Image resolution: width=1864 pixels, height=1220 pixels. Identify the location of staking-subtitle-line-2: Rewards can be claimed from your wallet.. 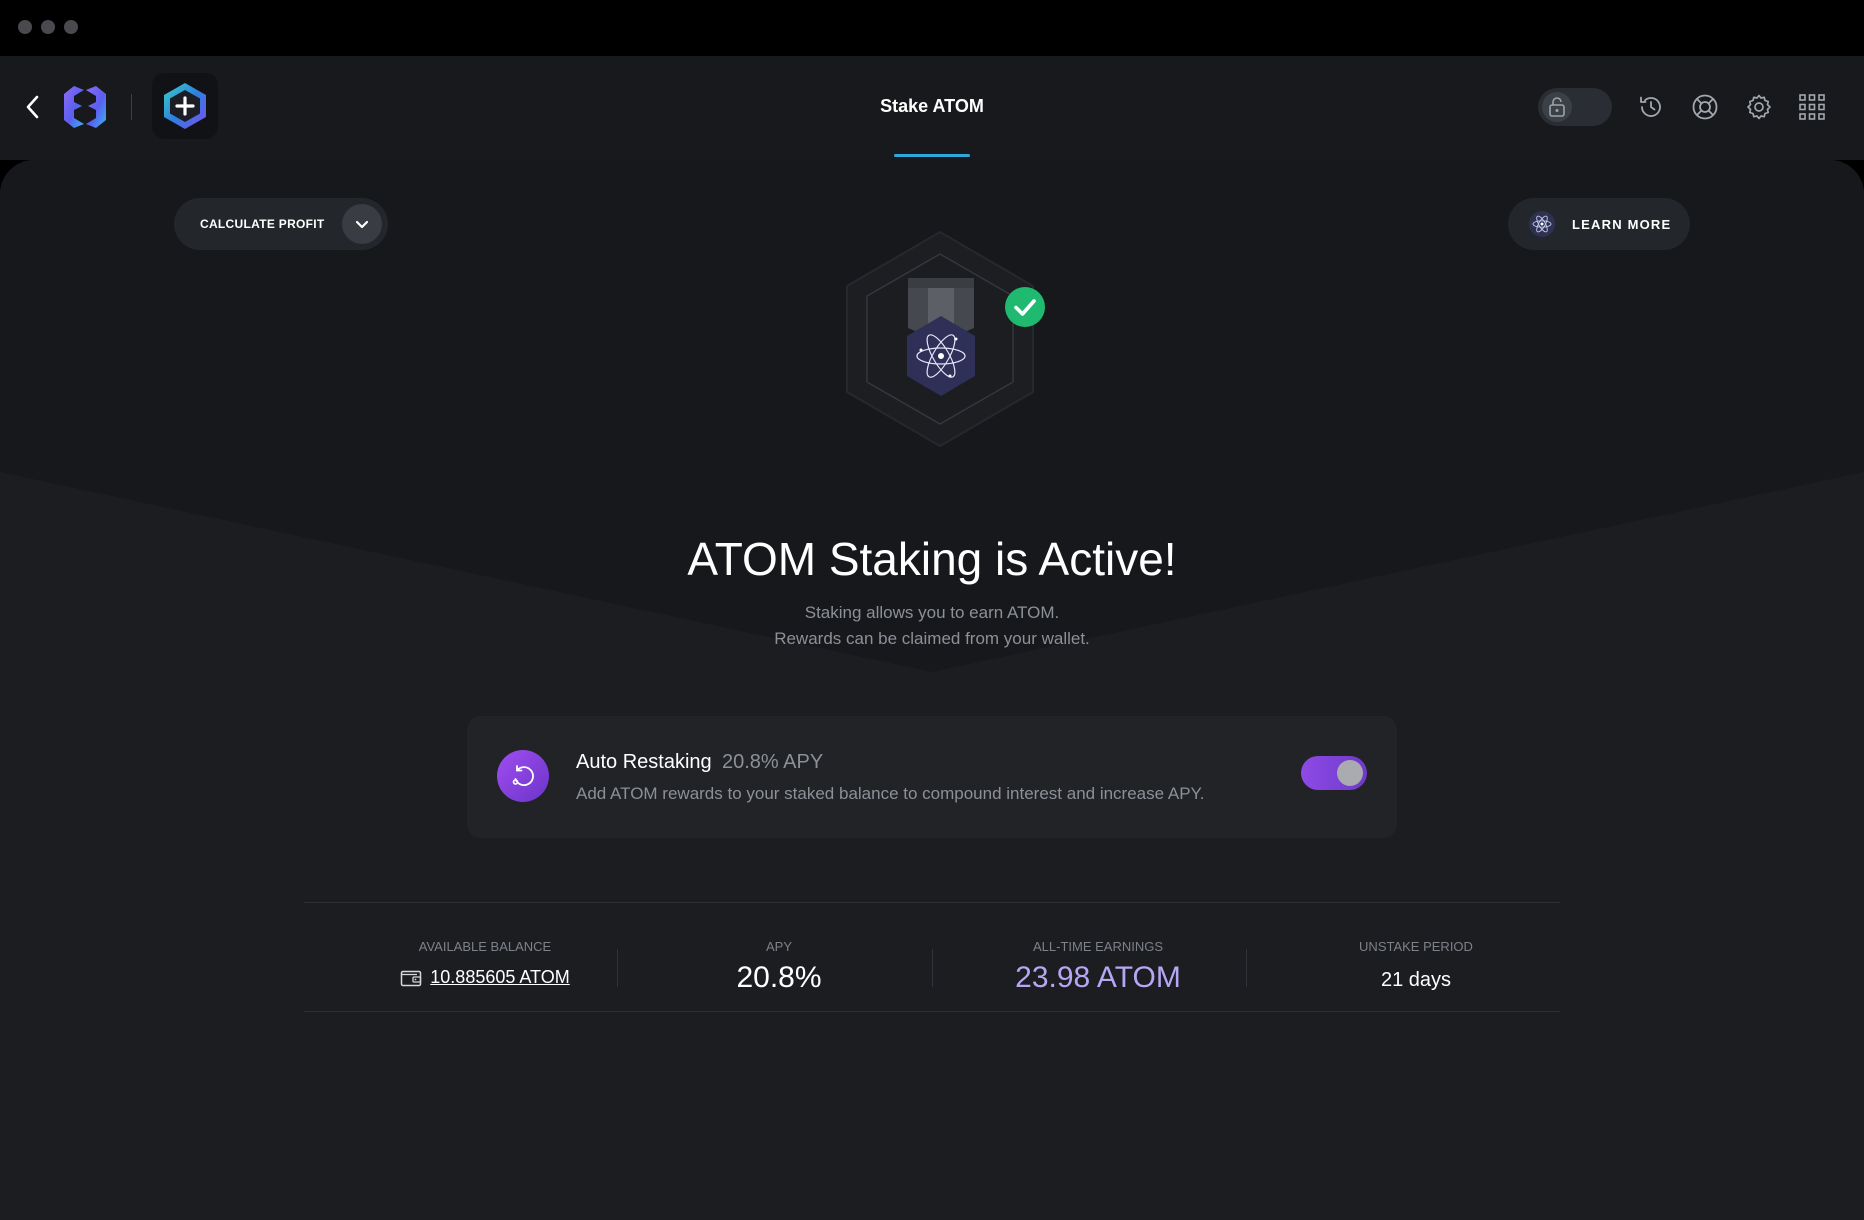
(932, 638).